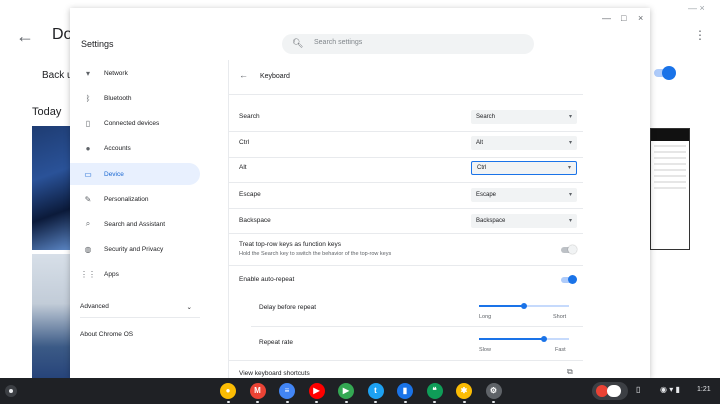  What do you see at coordinates (88, 148) in the screenshot?
I see `person-icon: ●` at bounding box center [88, 148].